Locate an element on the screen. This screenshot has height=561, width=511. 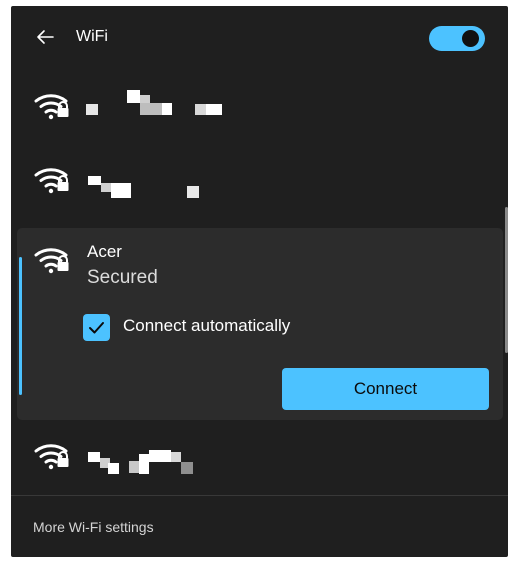
network-name: Acer is located at coordinates (104, 251).